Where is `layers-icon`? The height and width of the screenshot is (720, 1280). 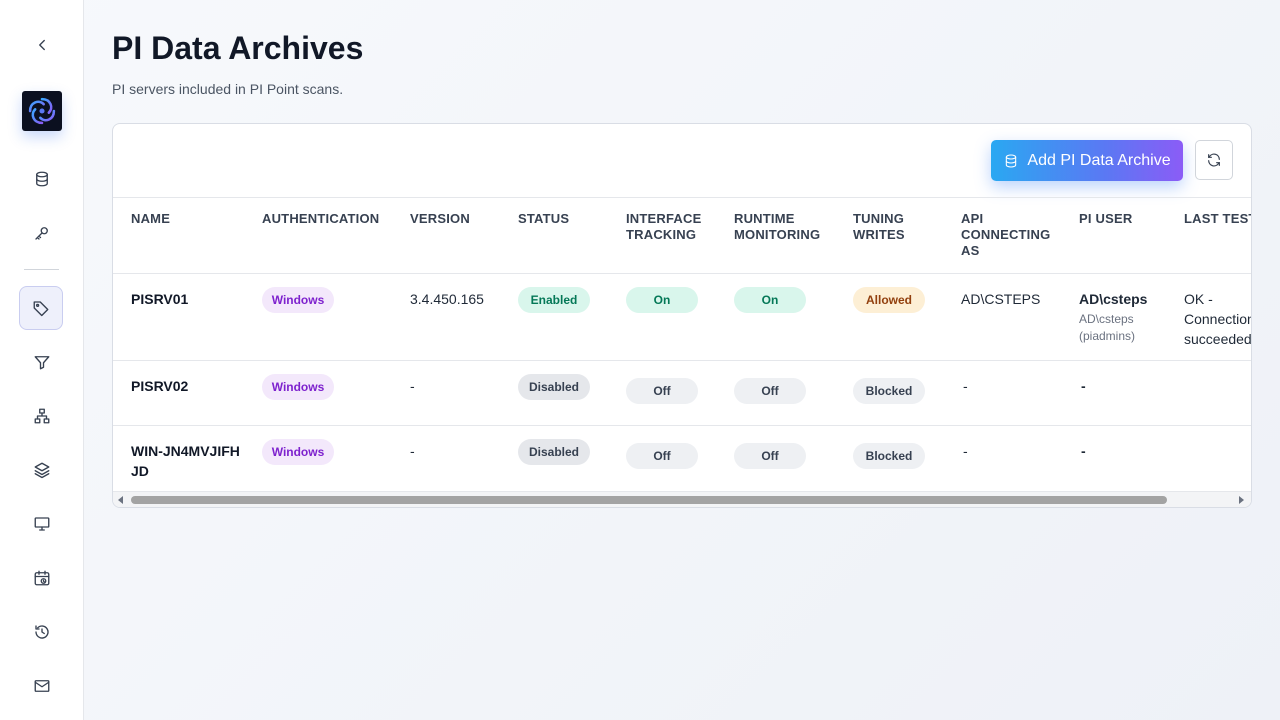
layers-icon is located at coordinates (42, 470).